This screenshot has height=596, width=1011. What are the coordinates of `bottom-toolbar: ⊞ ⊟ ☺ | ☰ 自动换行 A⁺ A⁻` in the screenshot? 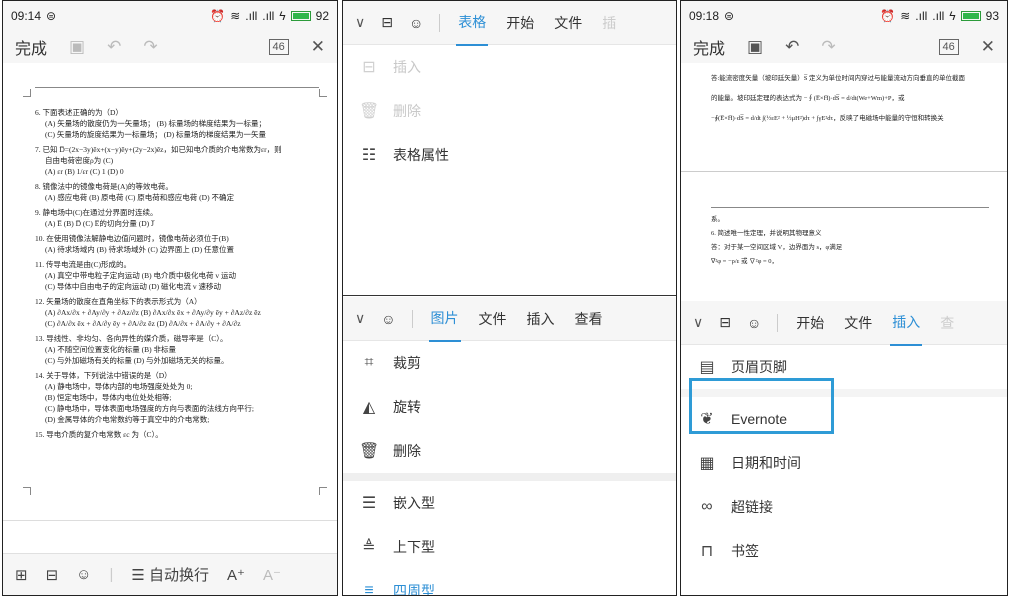 It's located at (170, 574).